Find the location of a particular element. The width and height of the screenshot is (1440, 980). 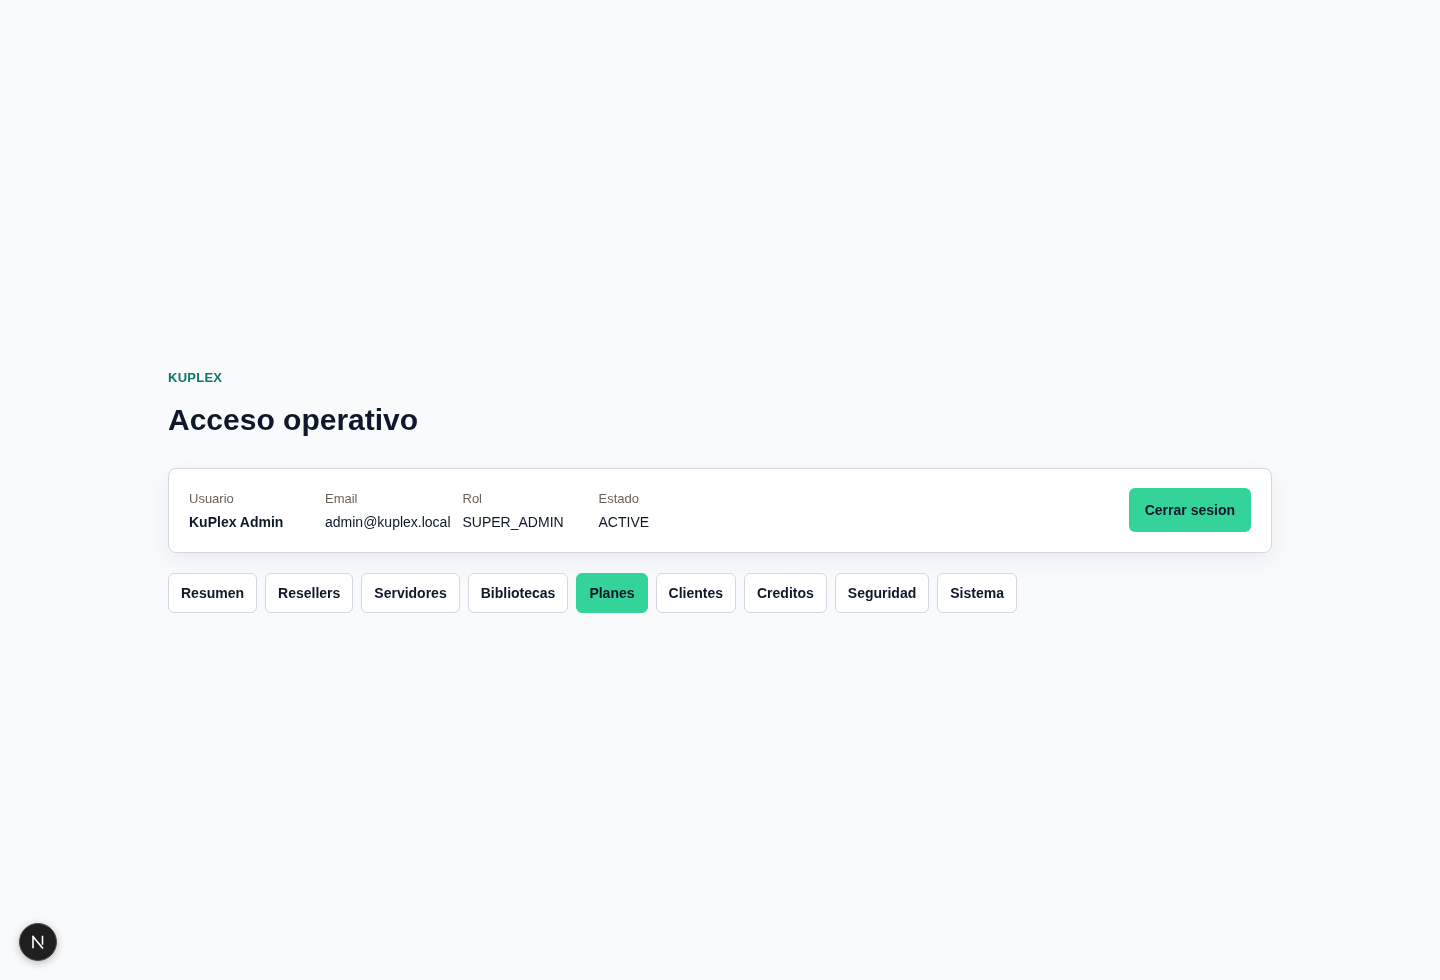

nav-tab: Planes is located at coordinates (612, 592).